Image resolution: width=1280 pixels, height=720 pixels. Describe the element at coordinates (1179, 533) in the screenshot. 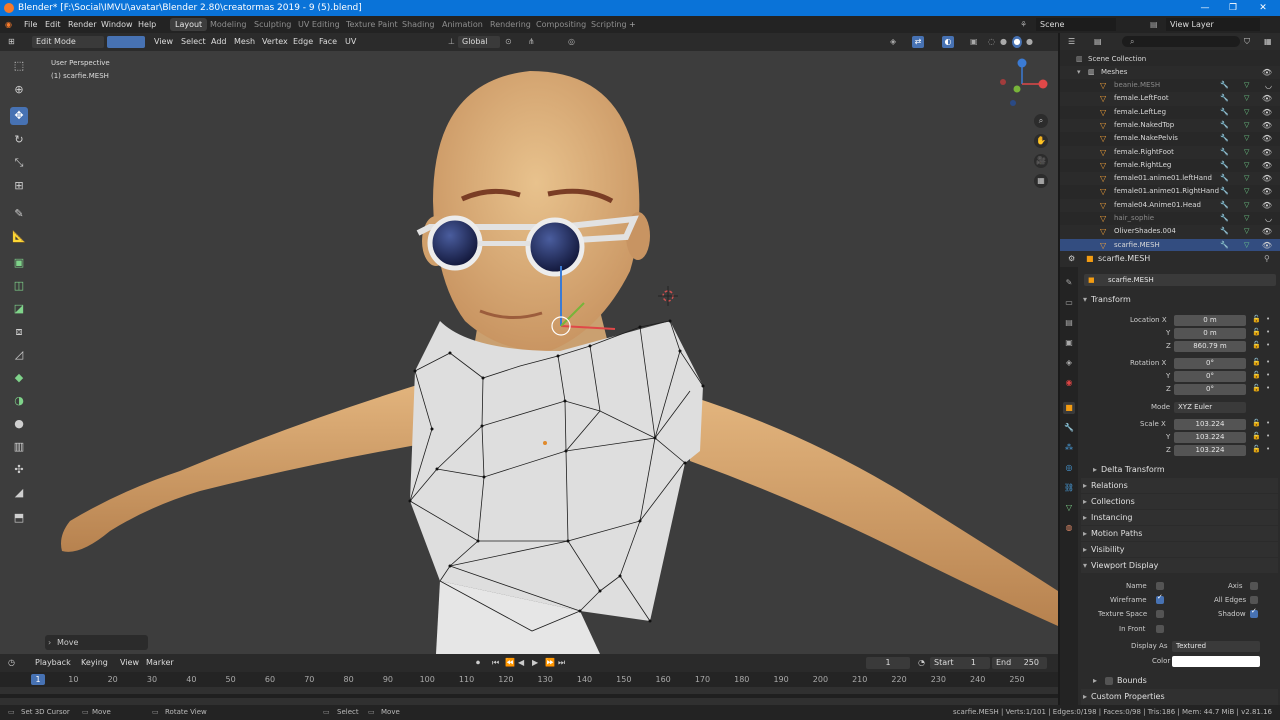

I see `panel-motion-paths: ▸ Motion Paths` at that location.